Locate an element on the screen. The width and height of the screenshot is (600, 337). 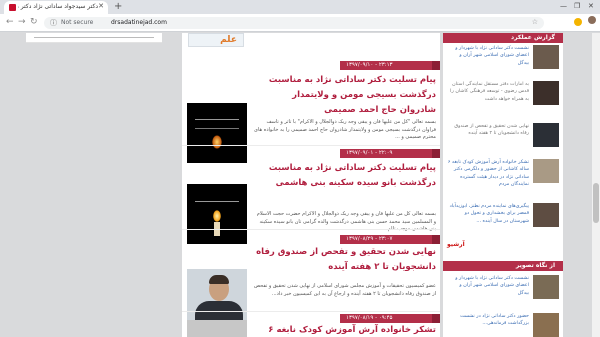
forward-icon: → is located at coordinates (22, 22).